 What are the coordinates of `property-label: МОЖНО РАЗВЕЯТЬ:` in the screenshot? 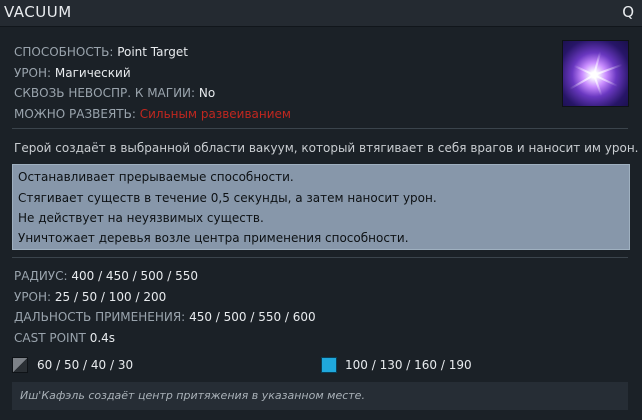 It's located at (75, 113).